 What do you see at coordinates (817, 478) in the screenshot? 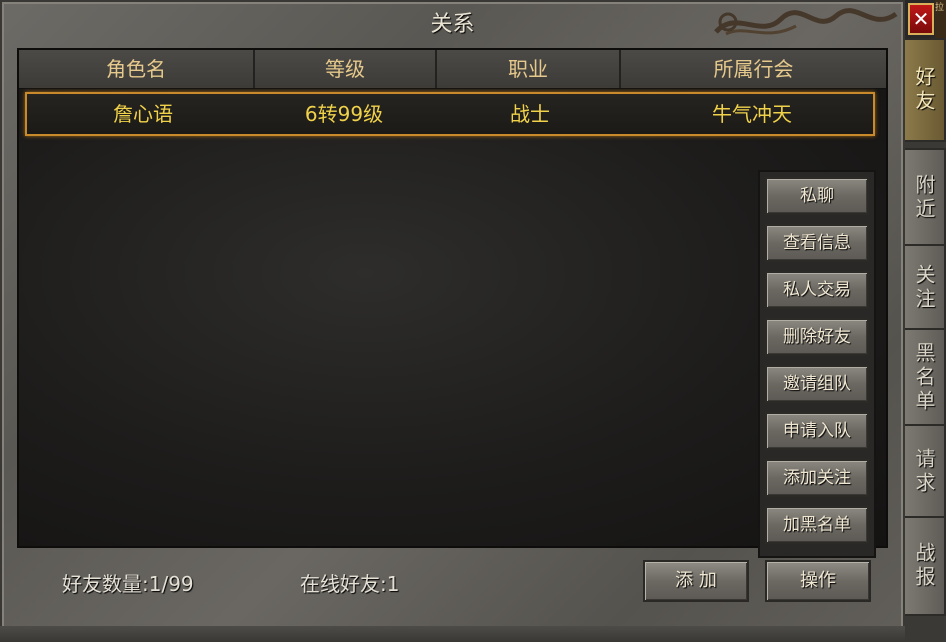
I see `add-follow-button: 添加关注` at bounding box center [817, 478].